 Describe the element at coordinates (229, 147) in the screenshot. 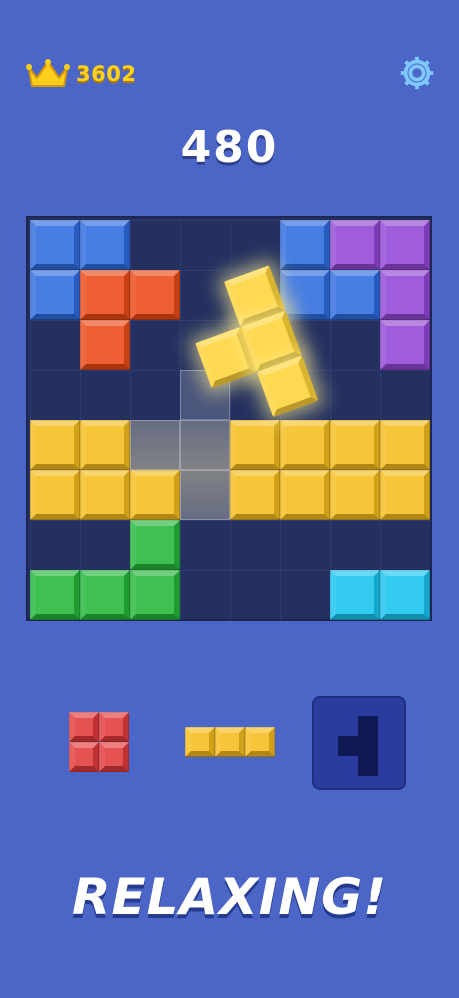

I see `current-score: 480` at that location.